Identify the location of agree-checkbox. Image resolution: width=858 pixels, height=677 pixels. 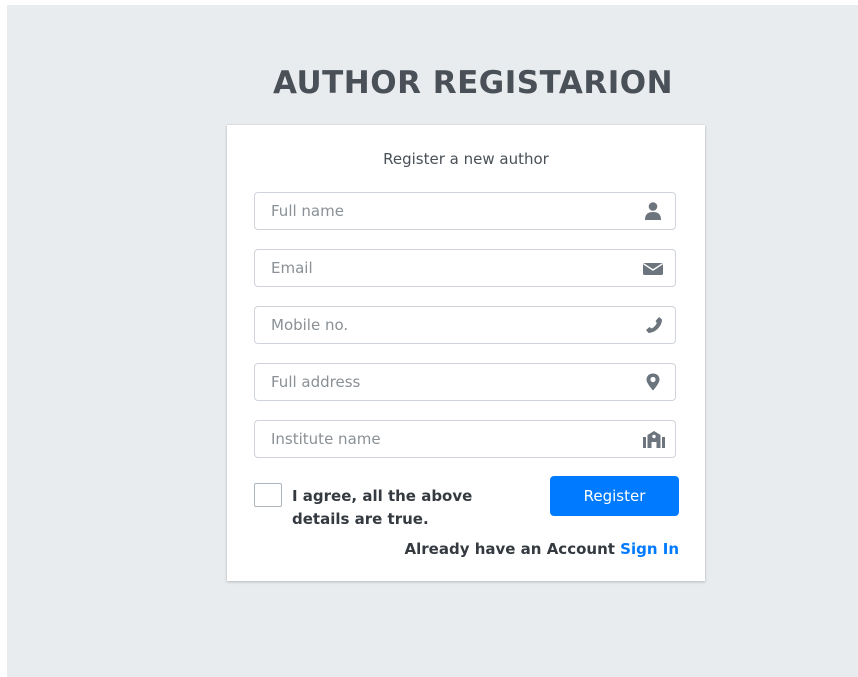
(268, 495).